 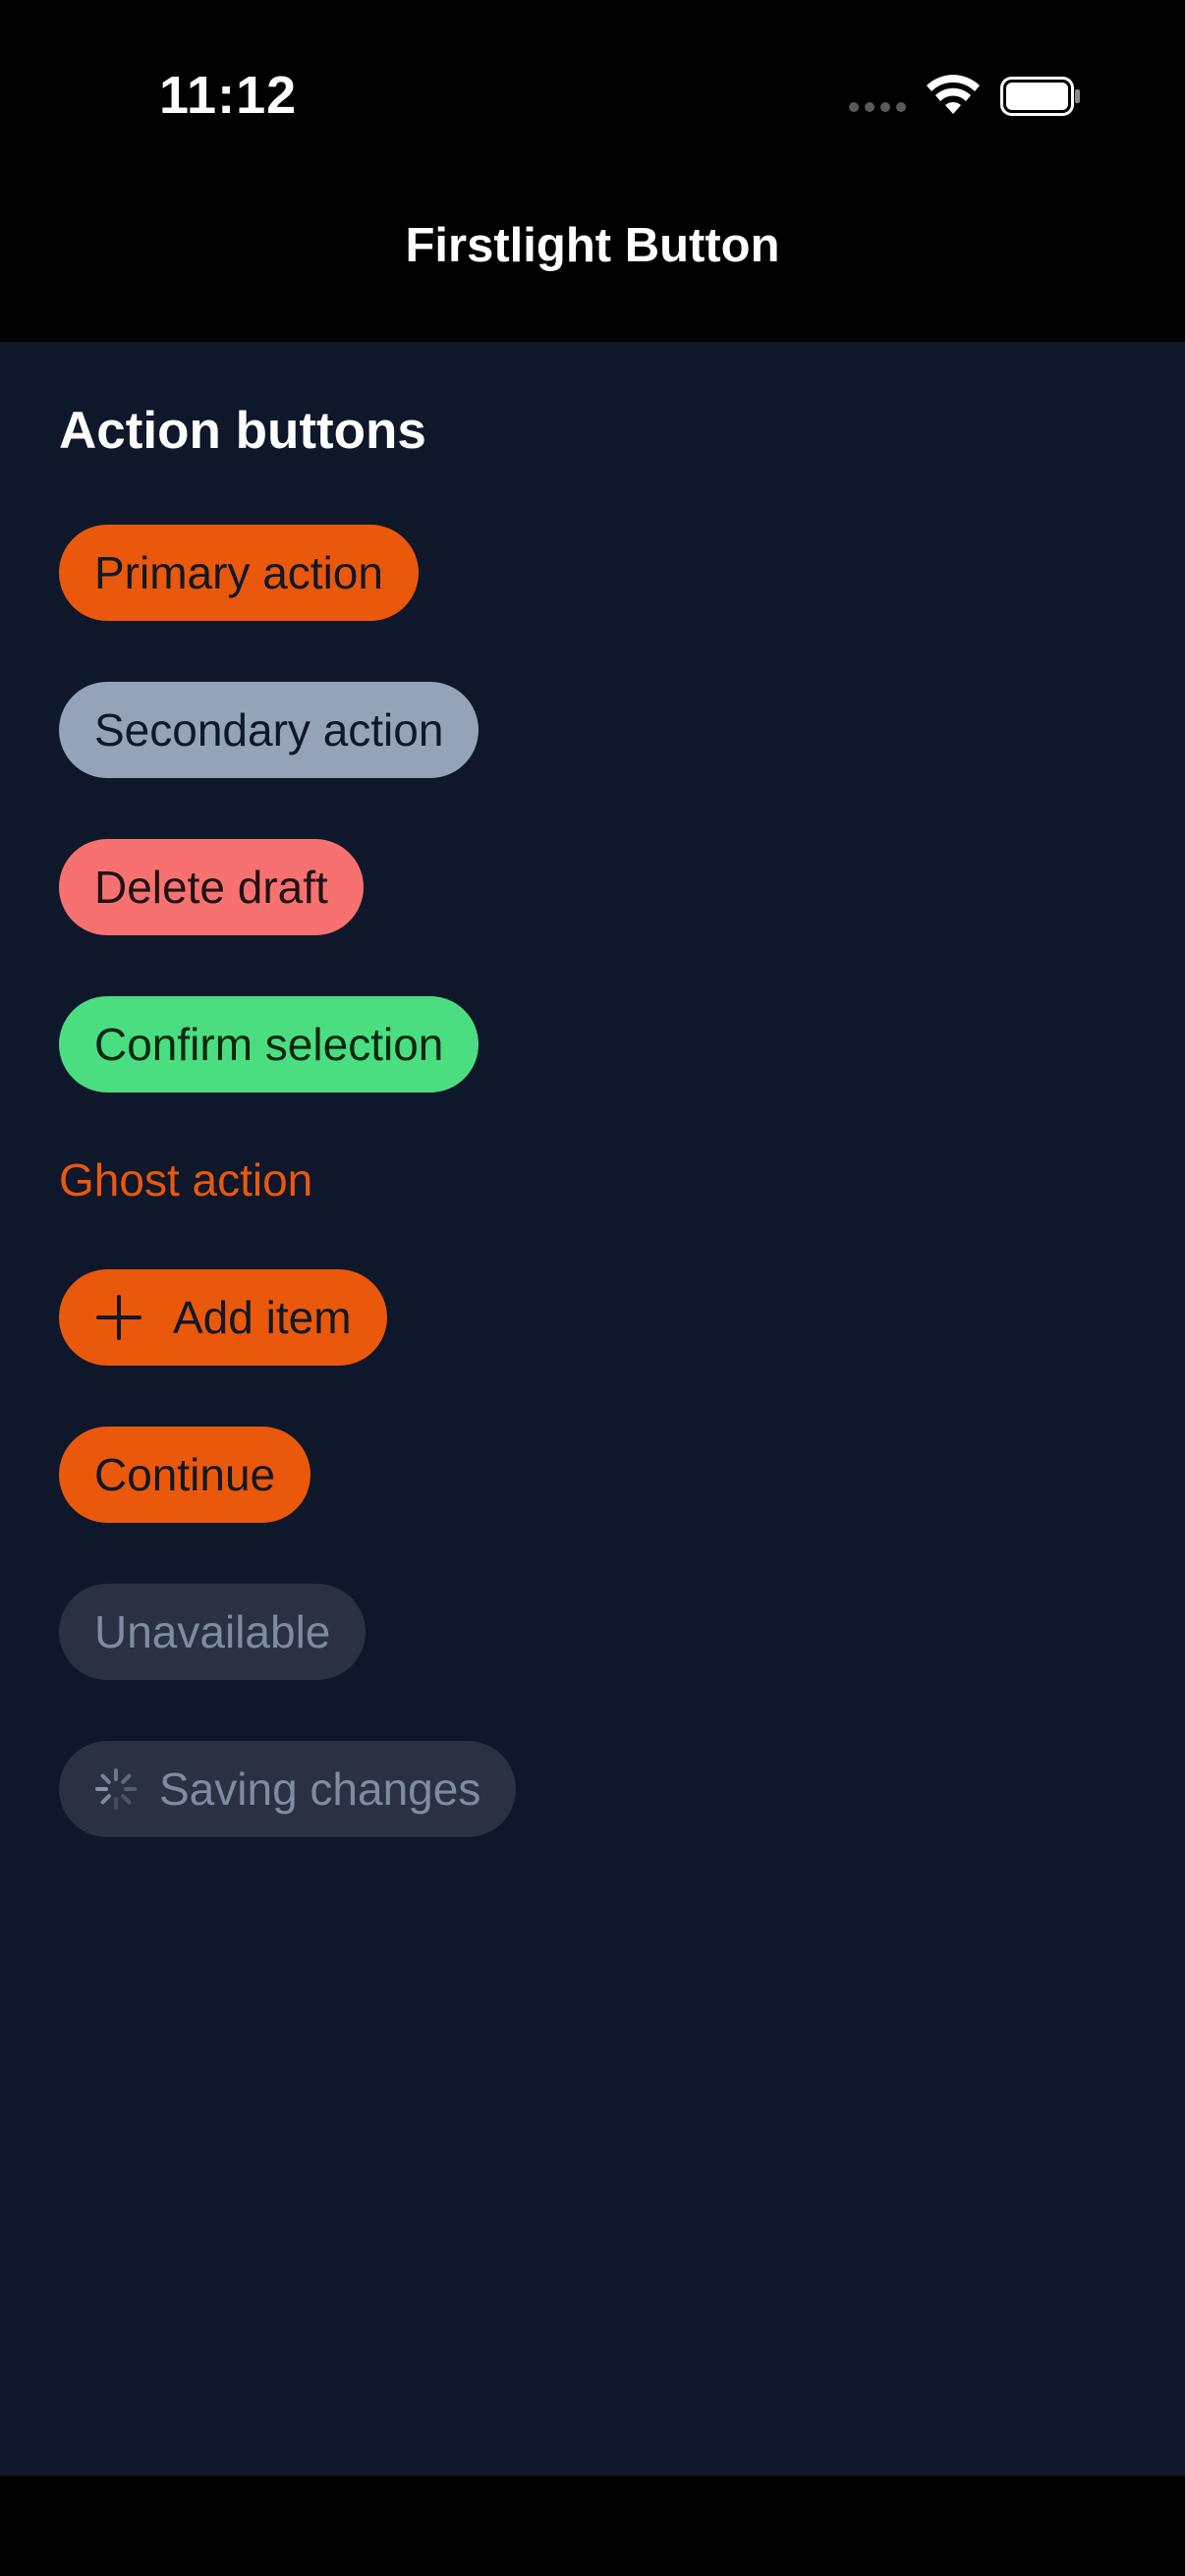 I want to click on status-bar: 11:12, so click(x=592, y=98).